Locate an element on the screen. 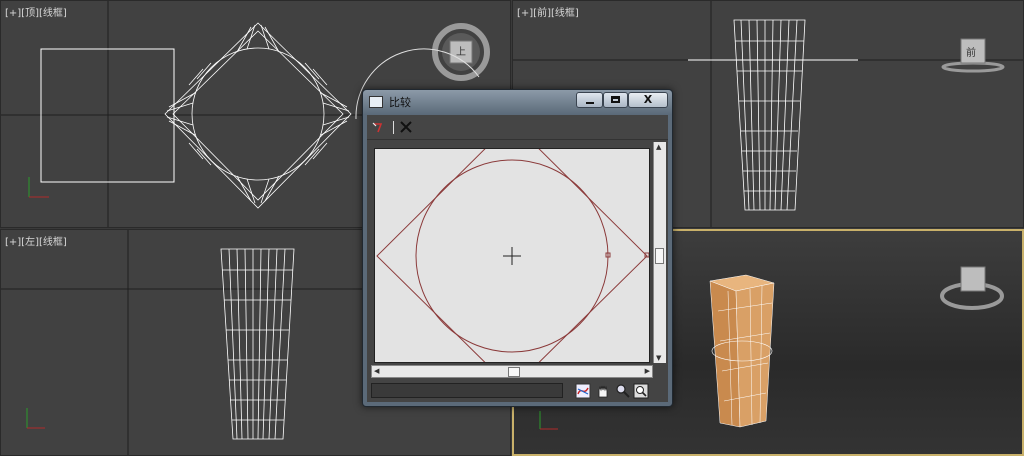 Image resolution: width=1024 pixels, height=456 pixels. crosshair-icon is located at coordinates (512, 256).